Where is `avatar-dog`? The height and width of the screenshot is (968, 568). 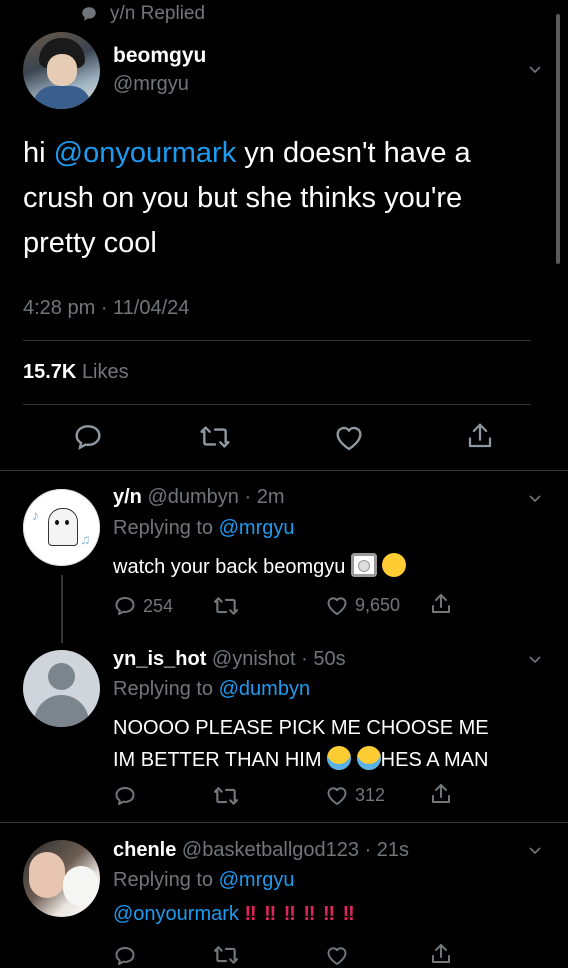
avatar-dog is located at coordinates (81, 886).